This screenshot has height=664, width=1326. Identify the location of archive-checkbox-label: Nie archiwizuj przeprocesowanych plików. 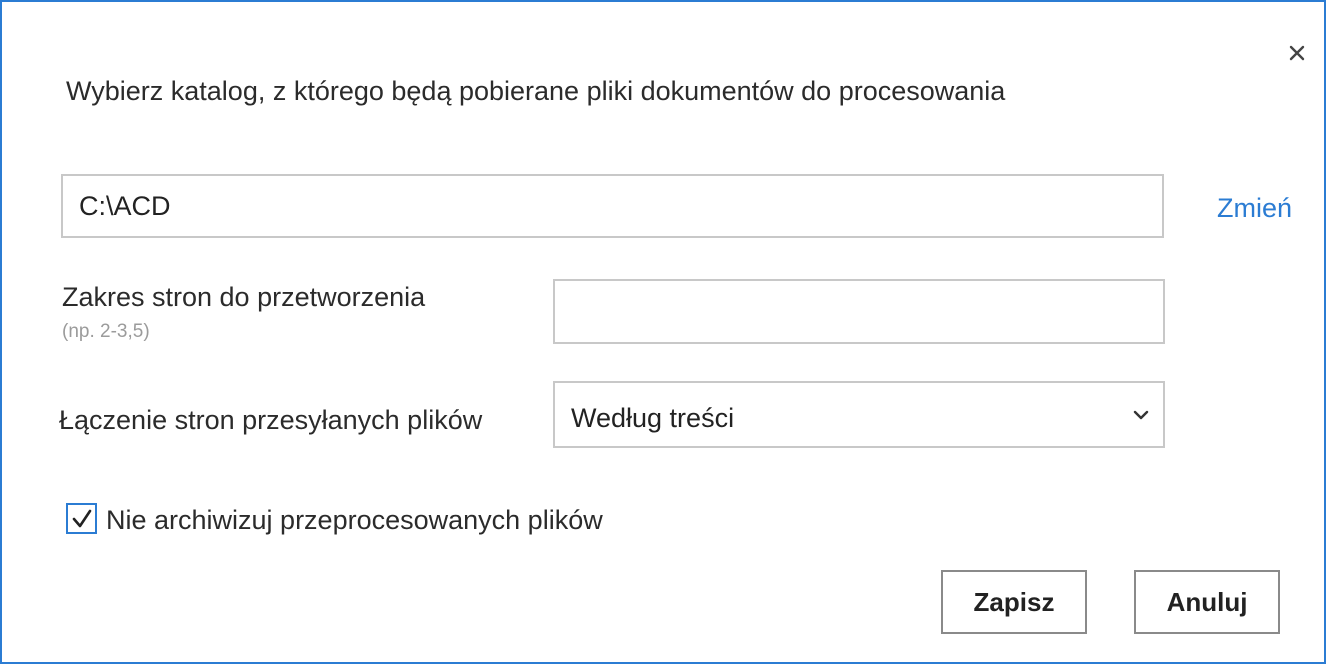
(354, 520).